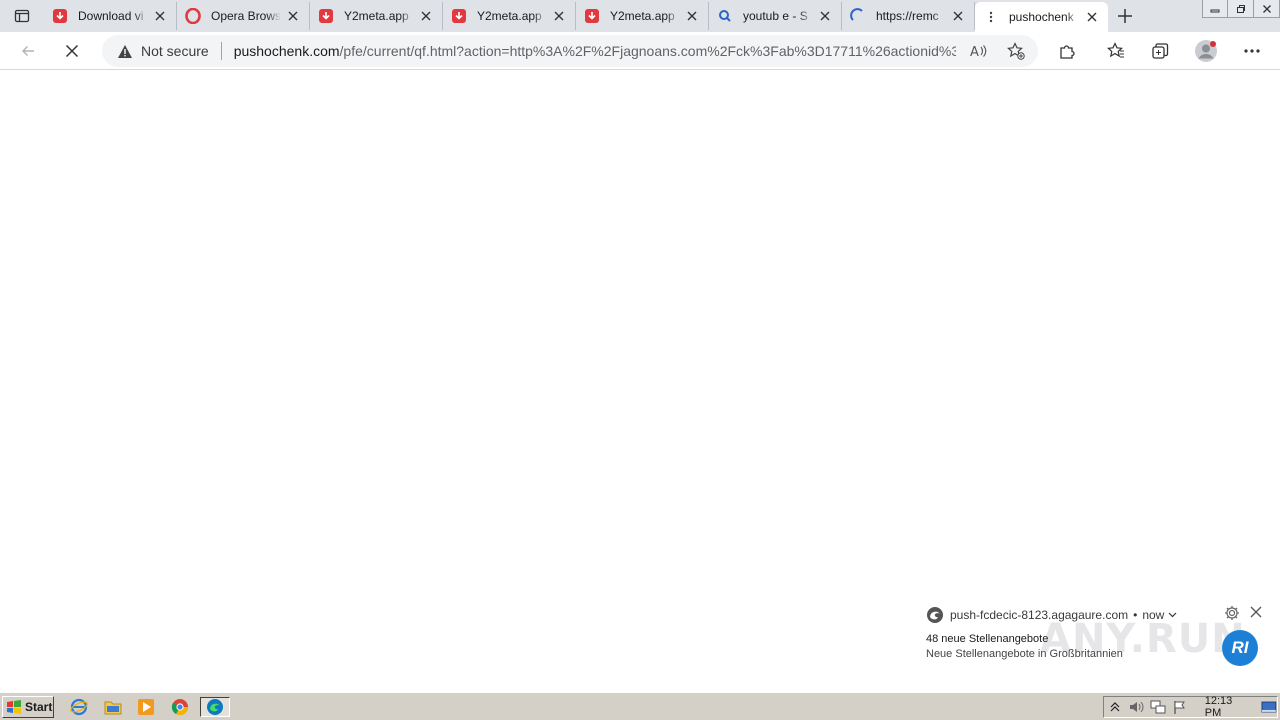 The image size is (1280, 720). I want to click on favorites-star-icon, so click(1115, 50).